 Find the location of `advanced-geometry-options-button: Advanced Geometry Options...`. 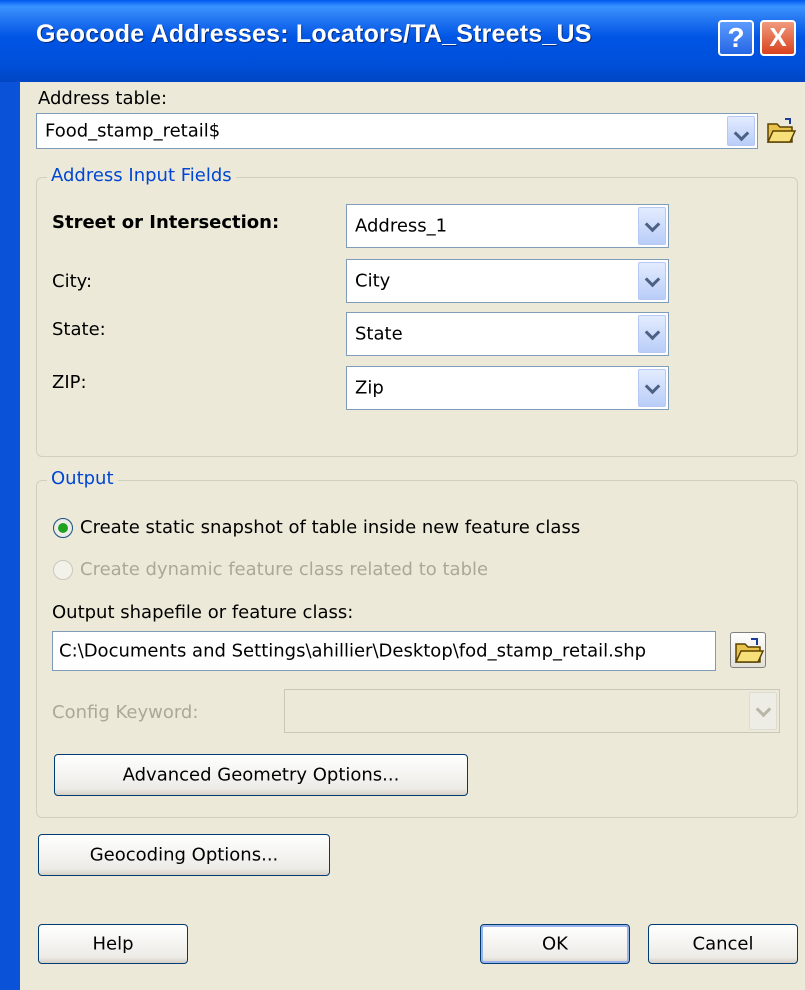

advanced-geometry-options-button: Advanced Geometry Options... is located at coordinates (261, 775).